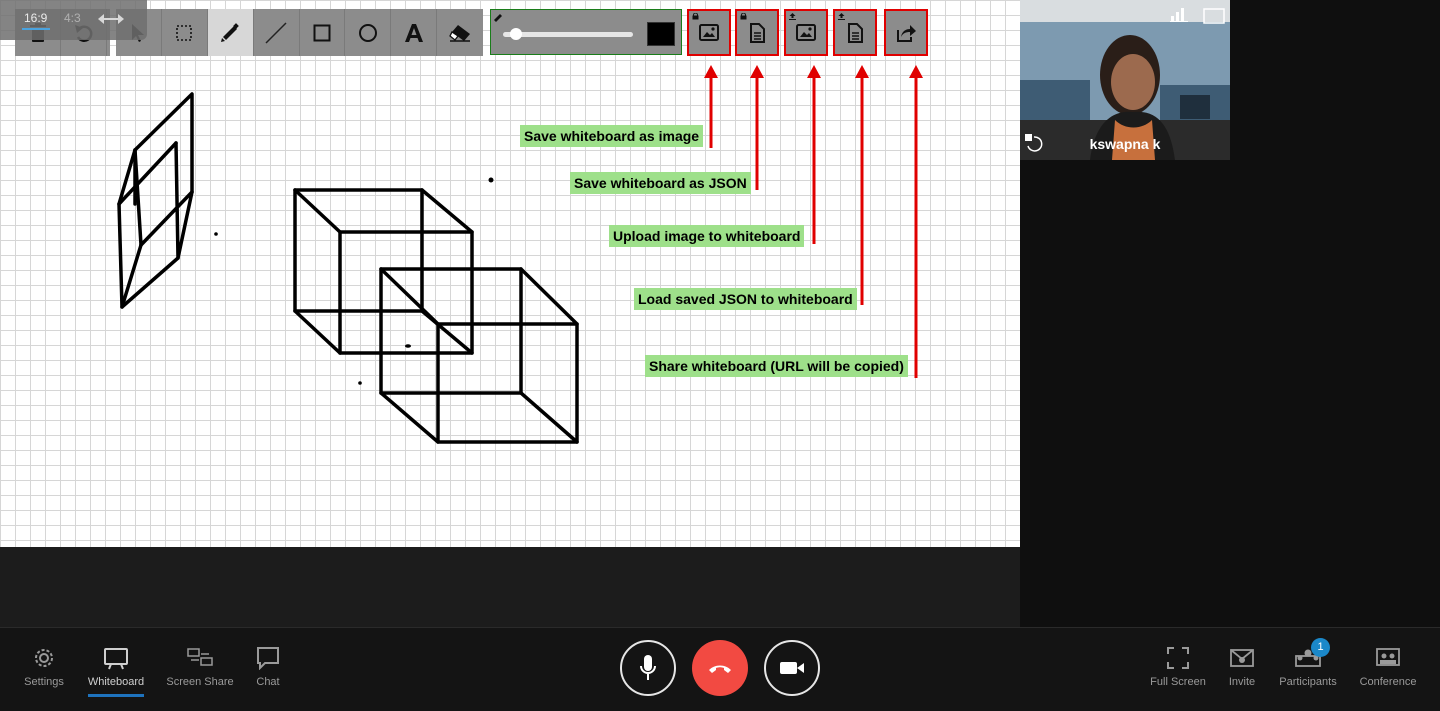  I want to click on screen-share-icon, so click(200, 657).